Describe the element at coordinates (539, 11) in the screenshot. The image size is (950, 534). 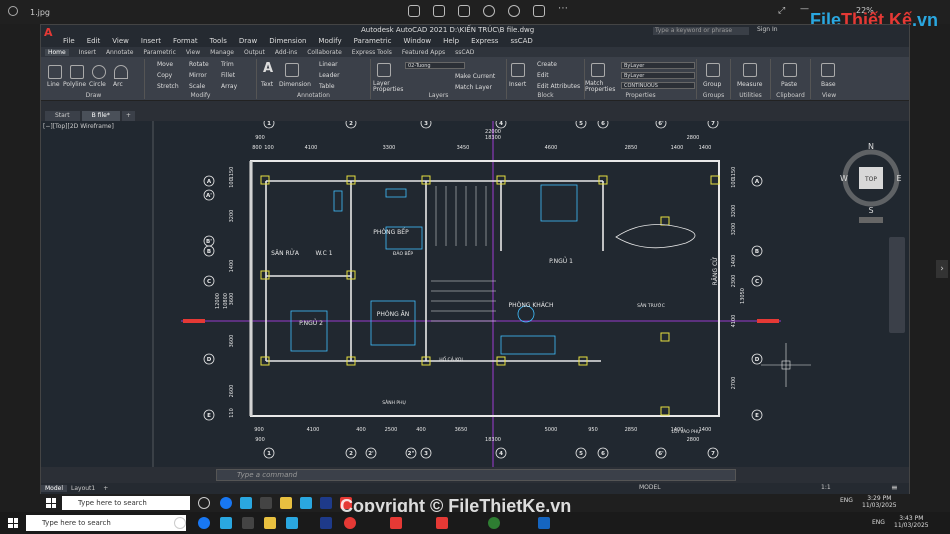
I see `share-icon` at that location.